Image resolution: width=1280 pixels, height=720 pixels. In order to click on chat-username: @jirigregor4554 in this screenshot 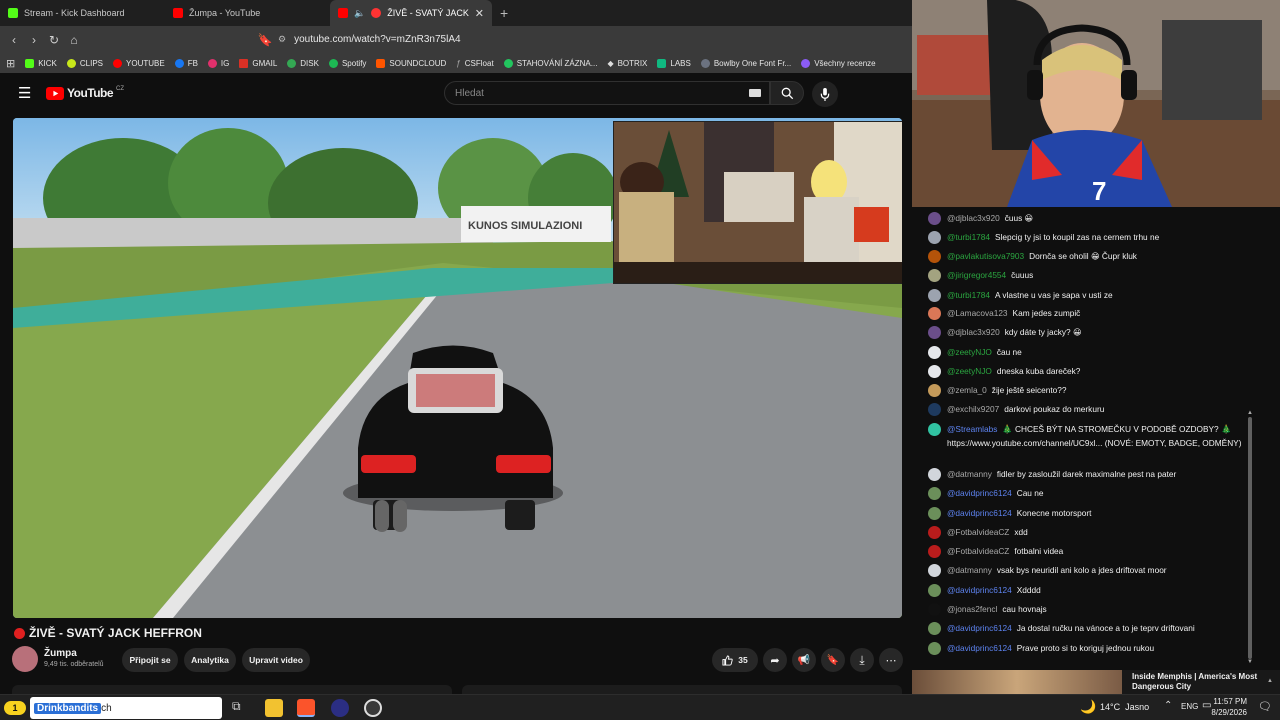, I will do `click(976, 275)`.